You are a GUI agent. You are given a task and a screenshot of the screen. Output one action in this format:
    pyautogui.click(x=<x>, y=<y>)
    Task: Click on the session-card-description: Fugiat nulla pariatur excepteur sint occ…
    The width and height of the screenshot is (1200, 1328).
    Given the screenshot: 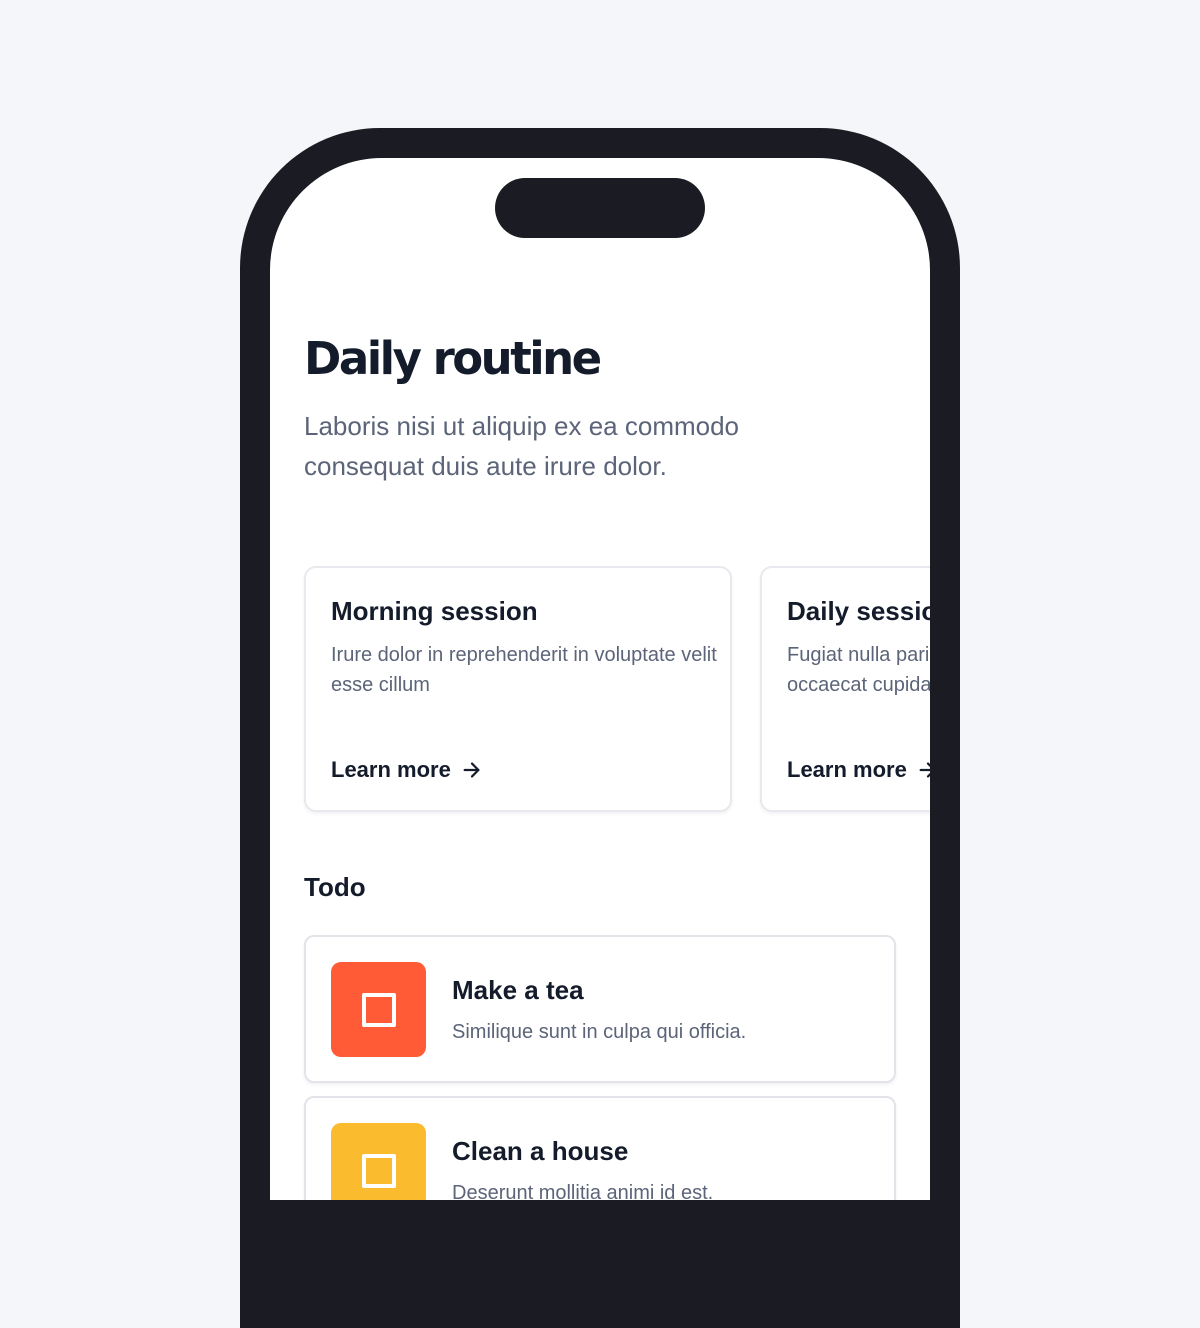 What is the action you would take?
    pyautogui.click(x=858, y=670)
    